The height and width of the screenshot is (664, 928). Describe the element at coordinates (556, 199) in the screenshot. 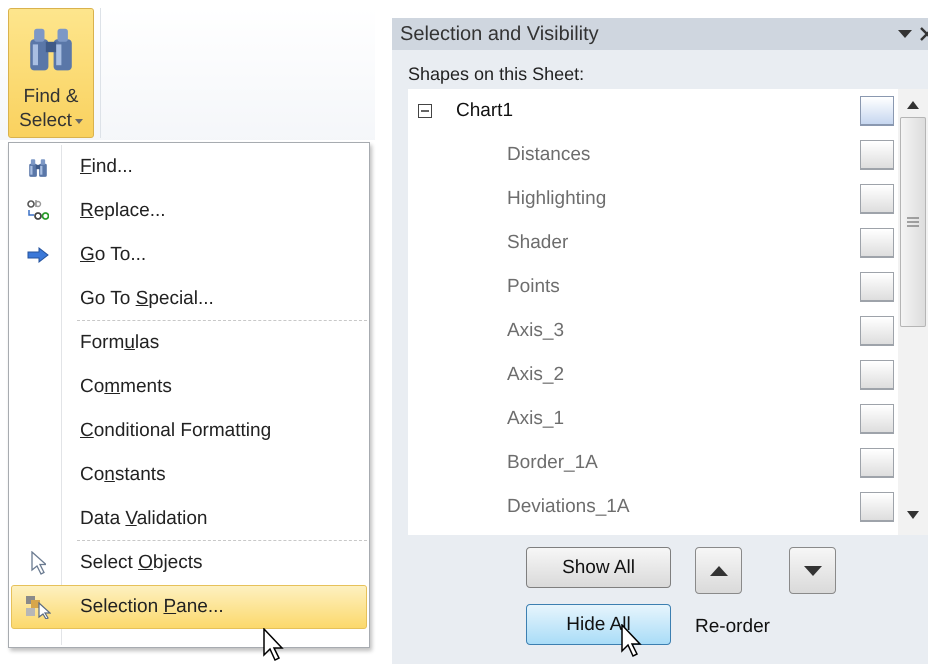

I see `tree-item: Highlighting` at that location.